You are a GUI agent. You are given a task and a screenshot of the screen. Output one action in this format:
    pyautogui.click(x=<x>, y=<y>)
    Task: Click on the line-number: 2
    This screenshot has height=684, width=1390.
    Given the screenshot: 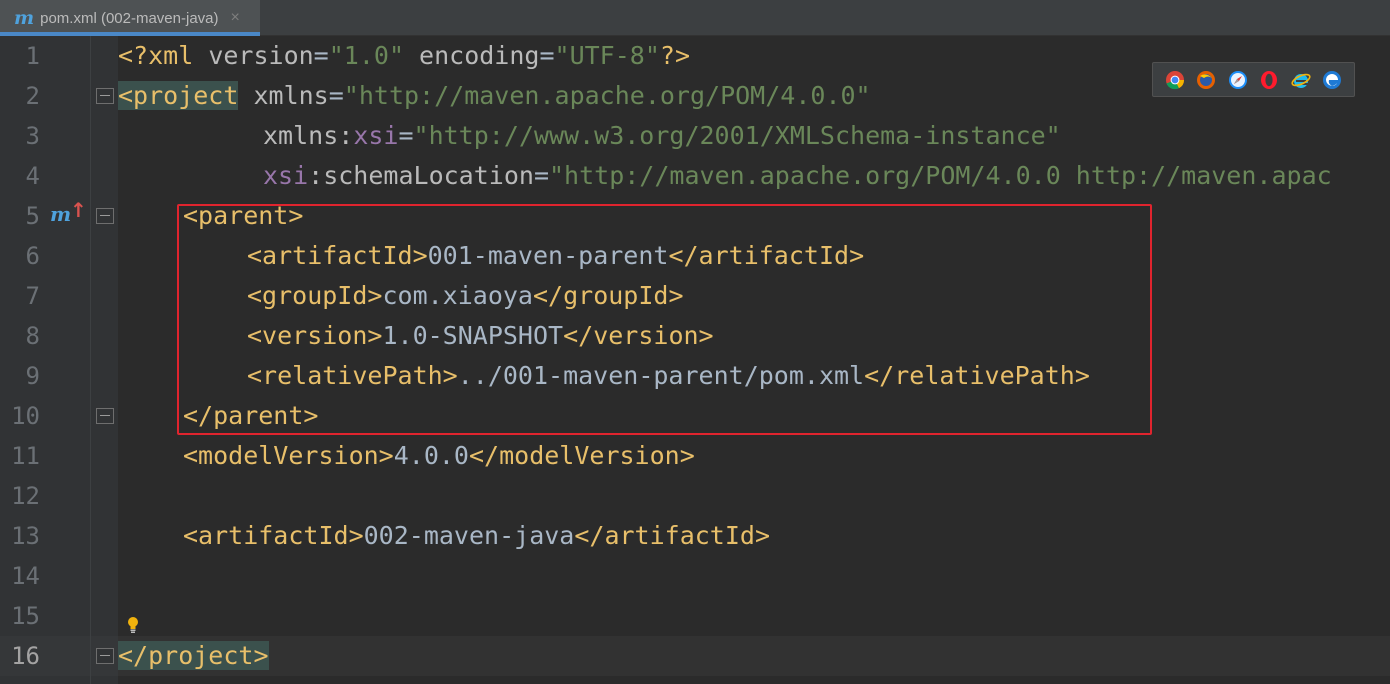 What is the action you would take?
    pyautogui.click(x=32, y=96)
    